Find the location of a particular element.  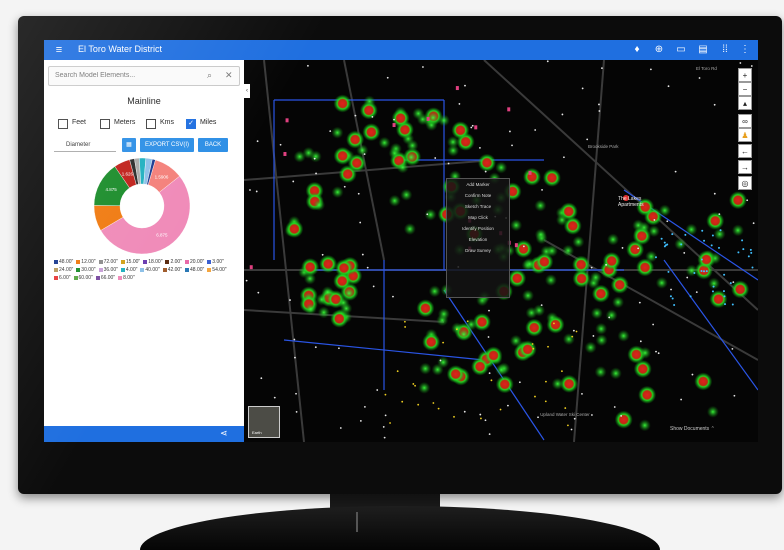

legend-item: 3.00" is located at coordinates (215, 262).